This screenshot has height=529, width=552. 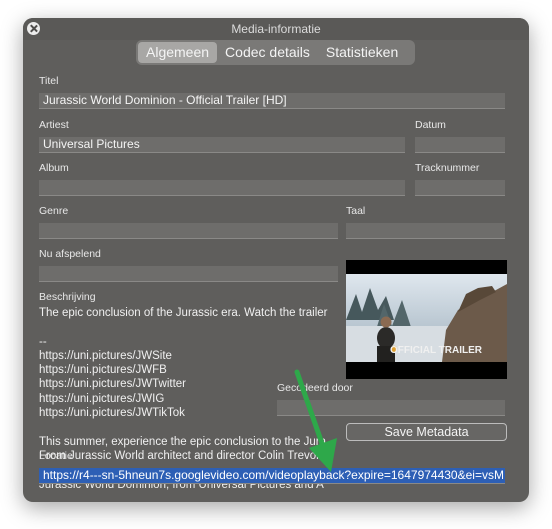 What do you see at coordinates (460, 145) in the screenshot?
I see `date-field` at bounding box center [460, 145].